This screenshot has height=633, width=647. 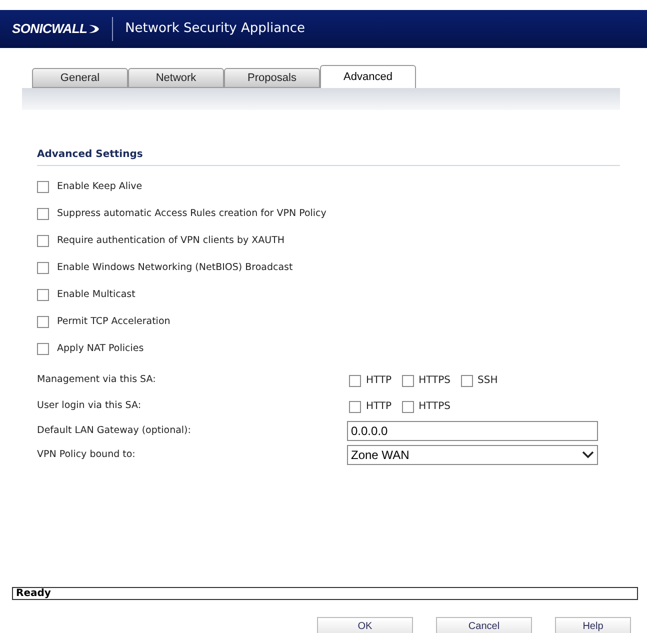 I want to click on tab: Network, so click(x=176, y=78).